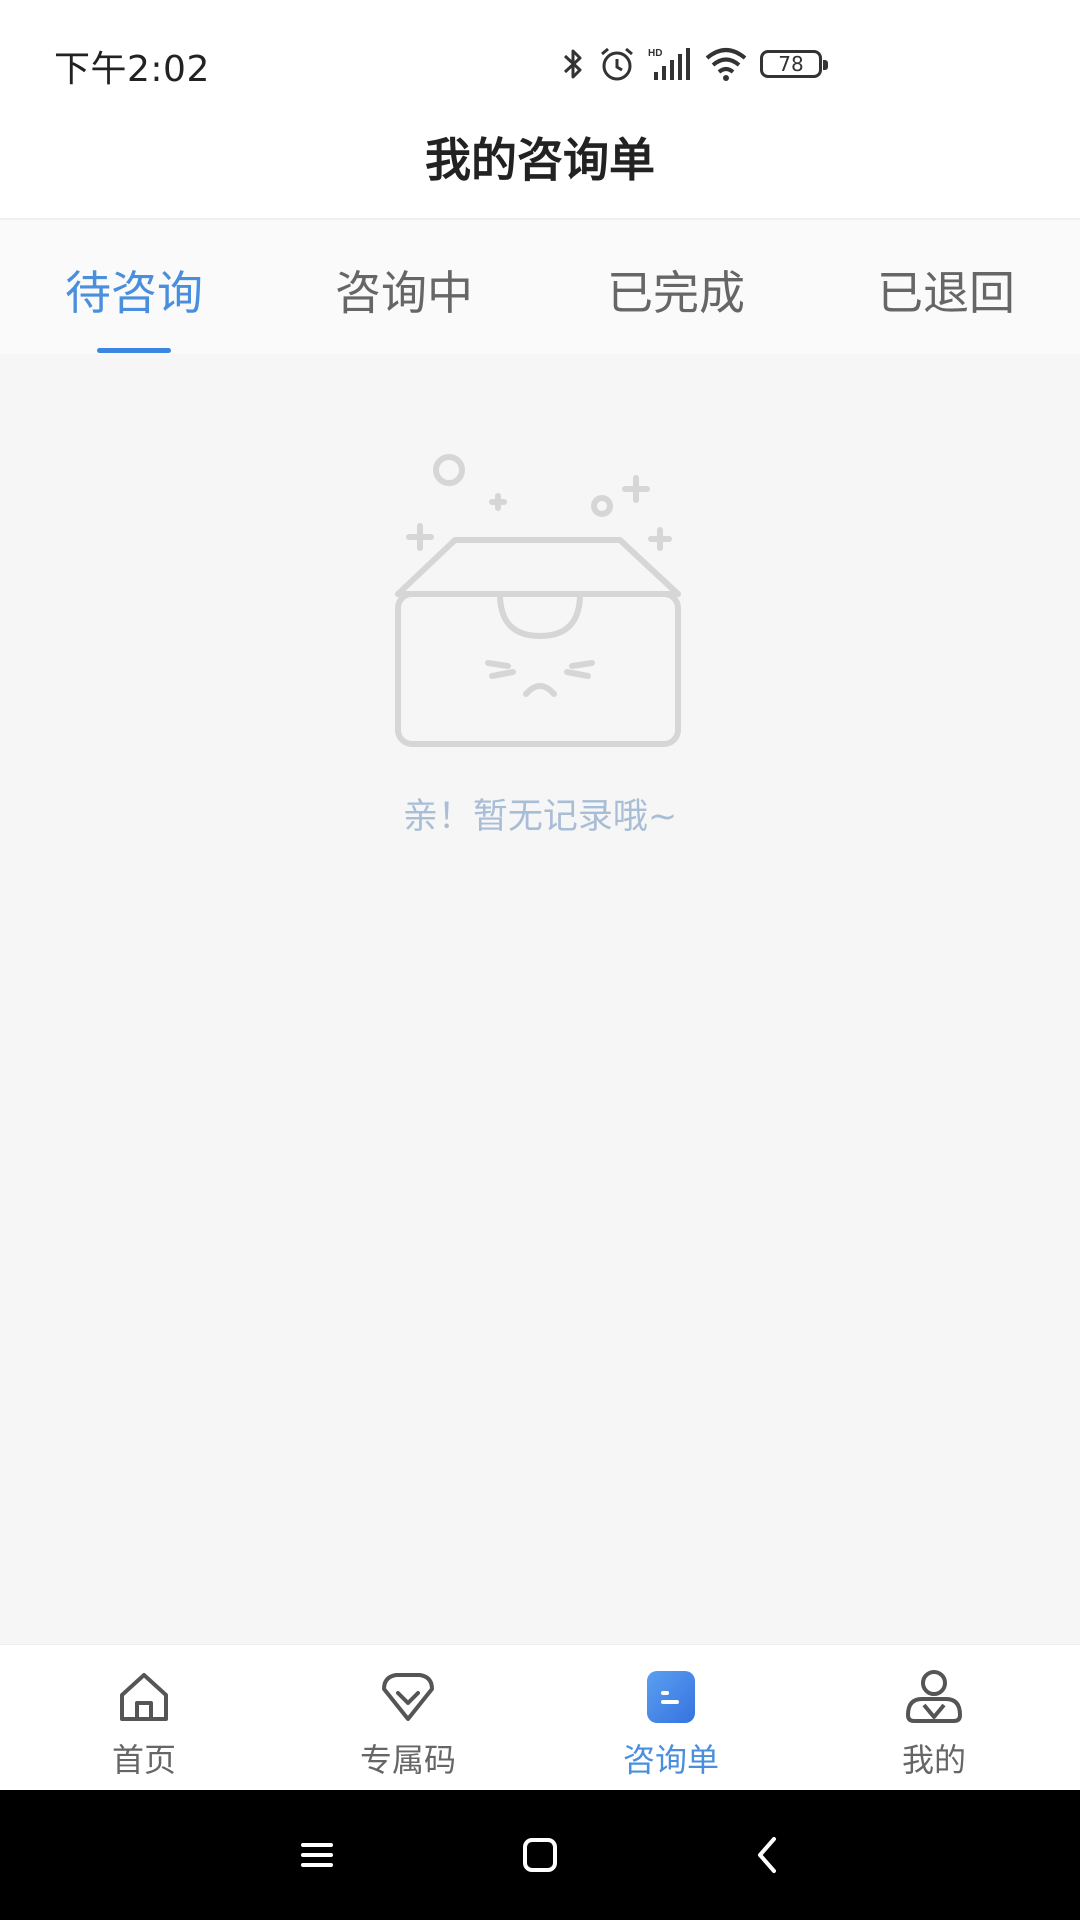 The width and height of the screenshot is (1080, 1920). Describe the element at coordinates (408, 1697) in the screenshot. I see `diamond-icon` at that location.